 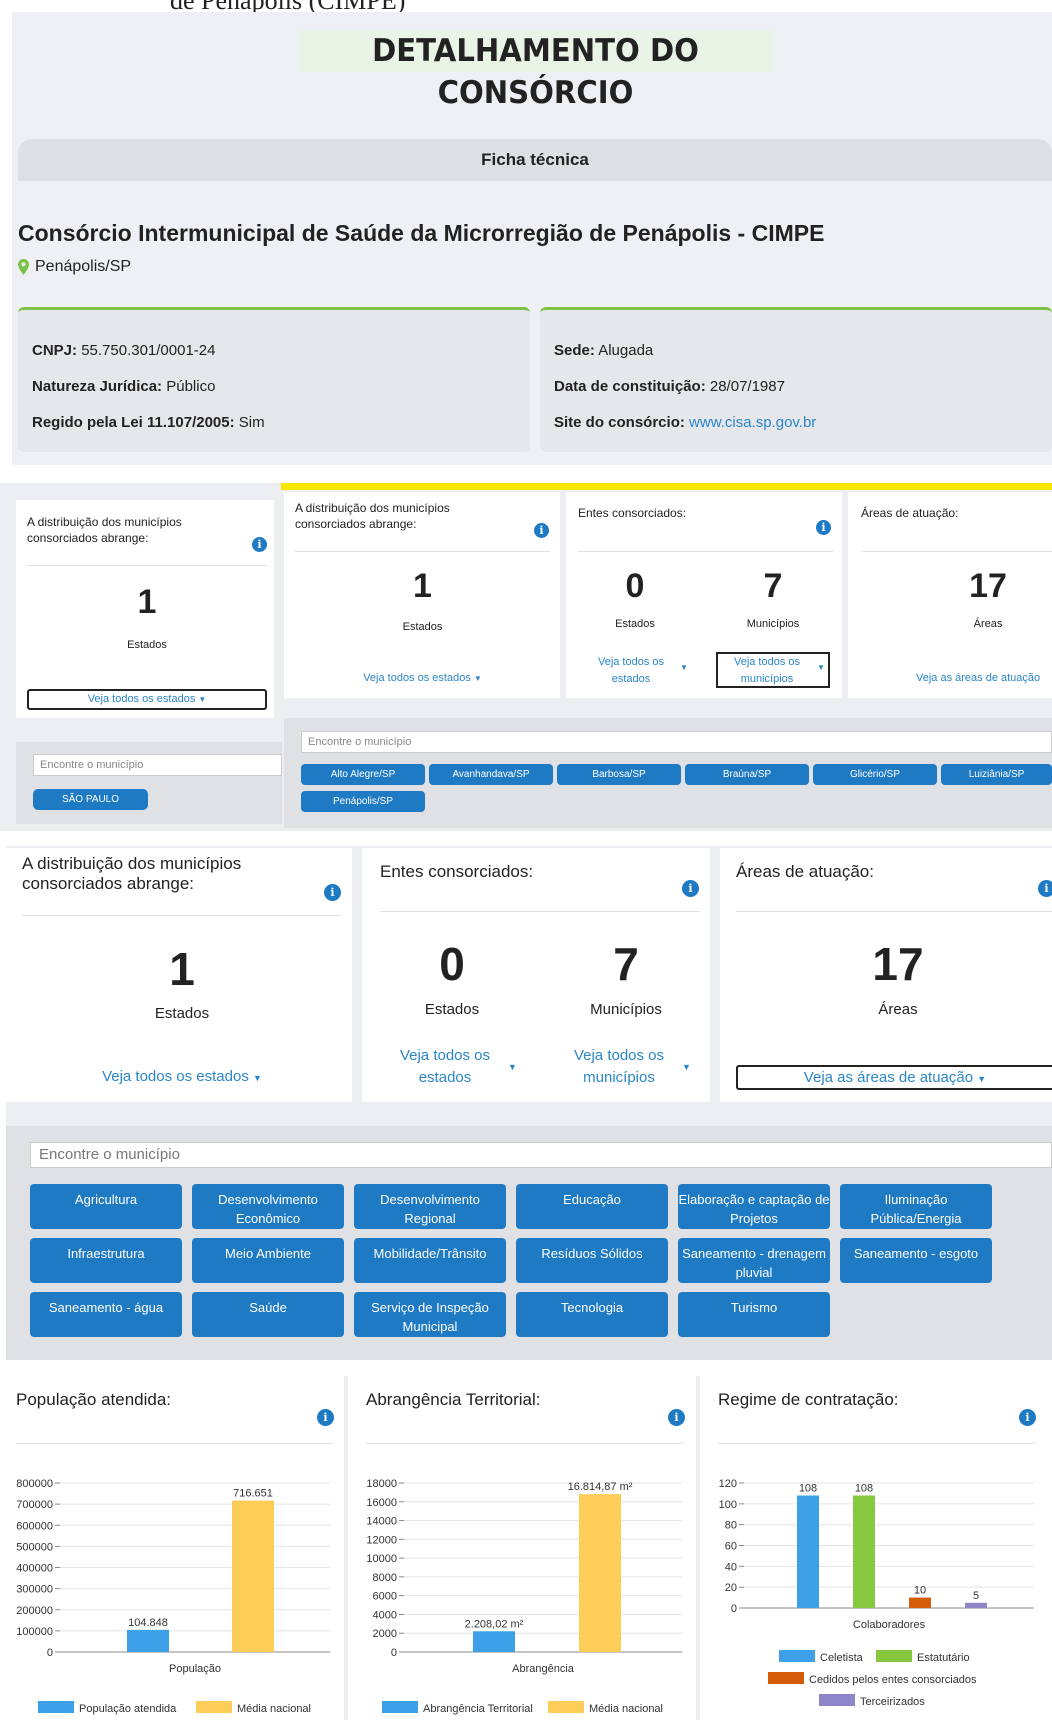 I want to click on area-button: Tecnologia, so click(x=592, y=1314).